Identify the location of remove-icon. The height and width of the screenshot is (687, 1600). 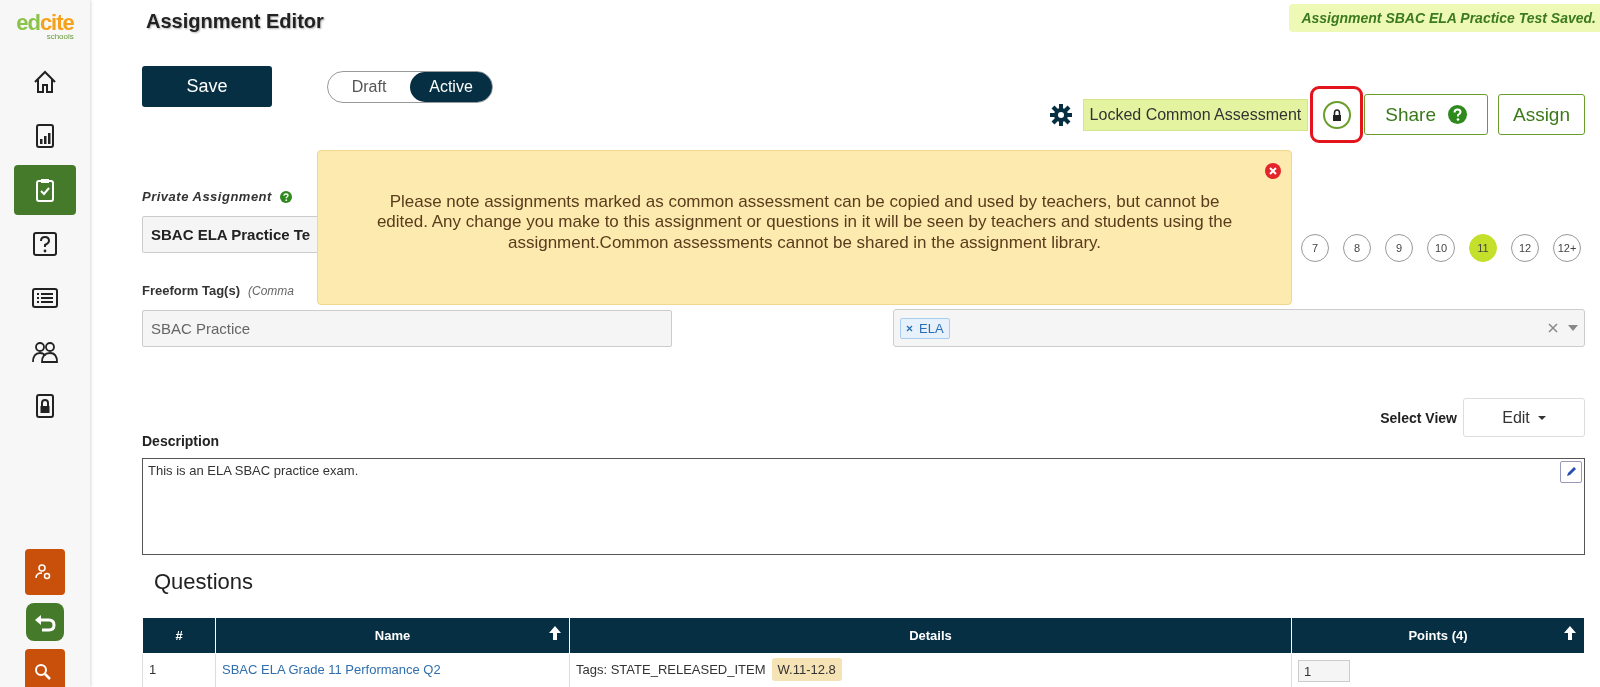
(909, 328).